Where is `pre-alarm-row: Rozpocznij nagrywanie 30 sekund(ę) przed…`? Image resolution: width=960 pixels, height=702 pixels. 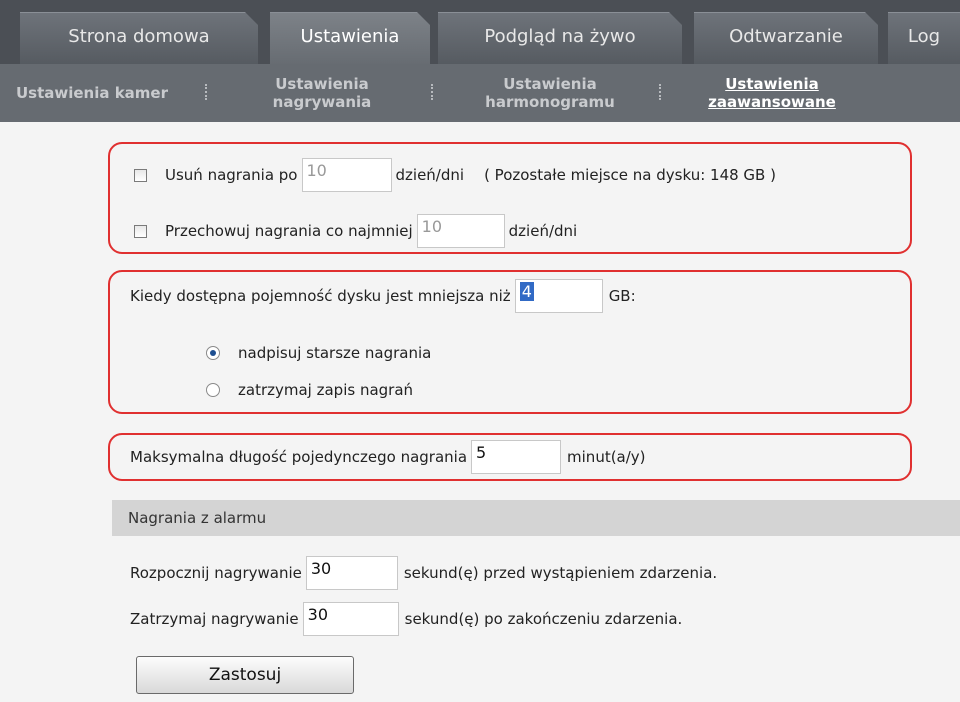 pre-alarm-row: Rozpocznij nagrywanie 30 sekund(ę) przed… is located at coordinates (423, 573).